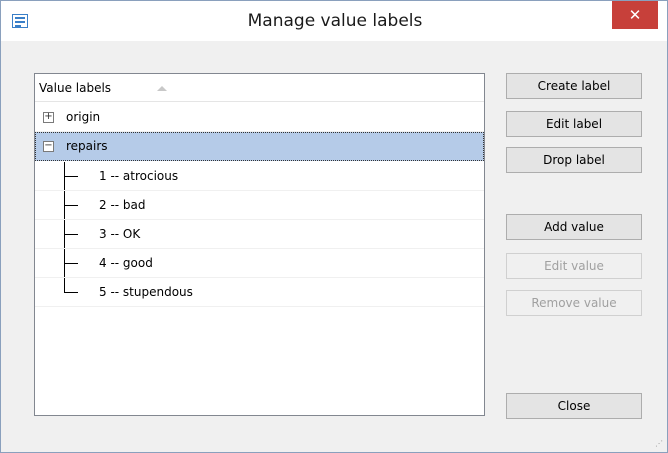  I want to click on tree-child-label: 1 -- atrocious, so click(139, 176).